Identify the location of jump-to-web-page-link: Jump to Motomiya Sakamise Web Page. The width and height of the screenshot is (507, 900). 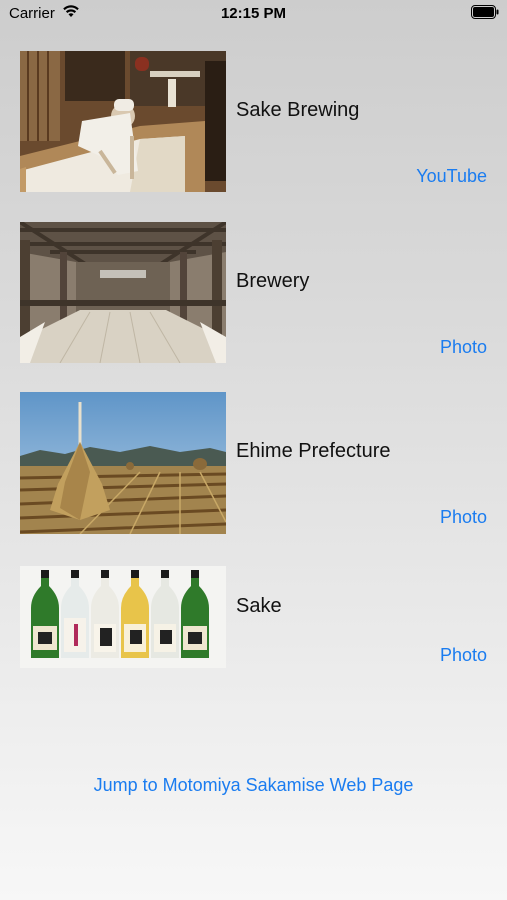
(253, 785).